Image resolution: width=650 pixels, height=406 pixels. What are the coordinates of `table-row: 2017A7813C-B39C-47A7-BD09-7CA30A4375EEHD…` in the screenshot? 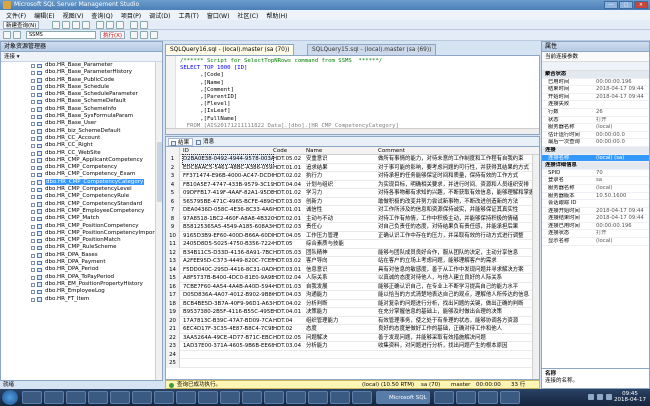 It's located at (352, 321).